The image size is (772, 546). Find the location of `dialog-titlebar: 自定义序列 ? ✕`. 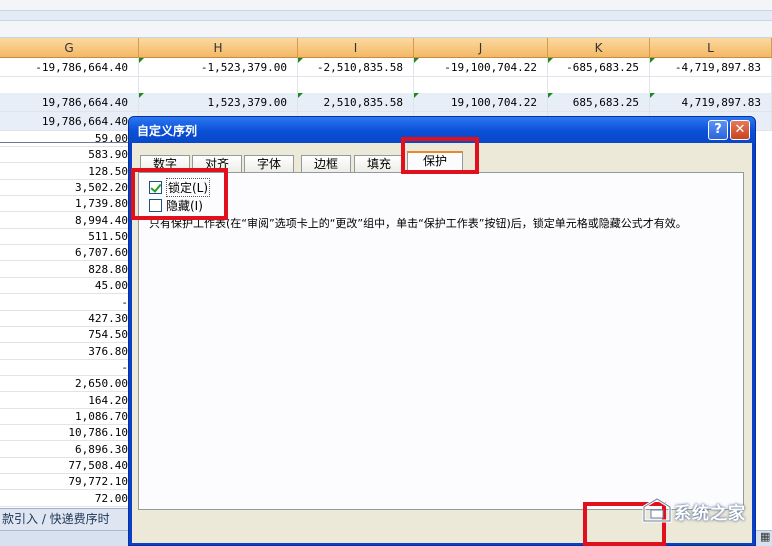

dialog-titlebar: 自定义序列 ? ✕ is located at coordinates (442, 130).